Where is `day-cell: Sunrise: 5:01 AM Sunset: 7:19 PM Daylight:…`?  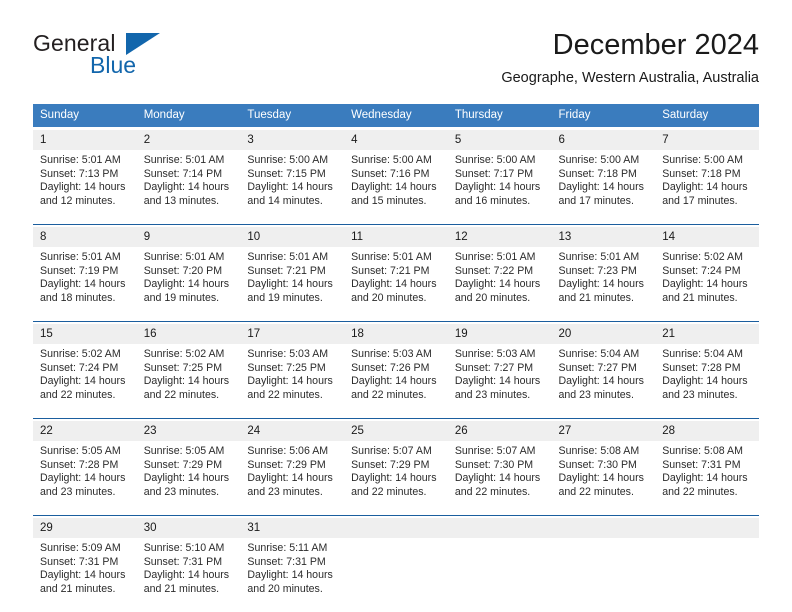
day-cell: Sunrise: 5:01 AM Sunset: 7:19 PM Daylight:… is located at coordinates (85, 284).